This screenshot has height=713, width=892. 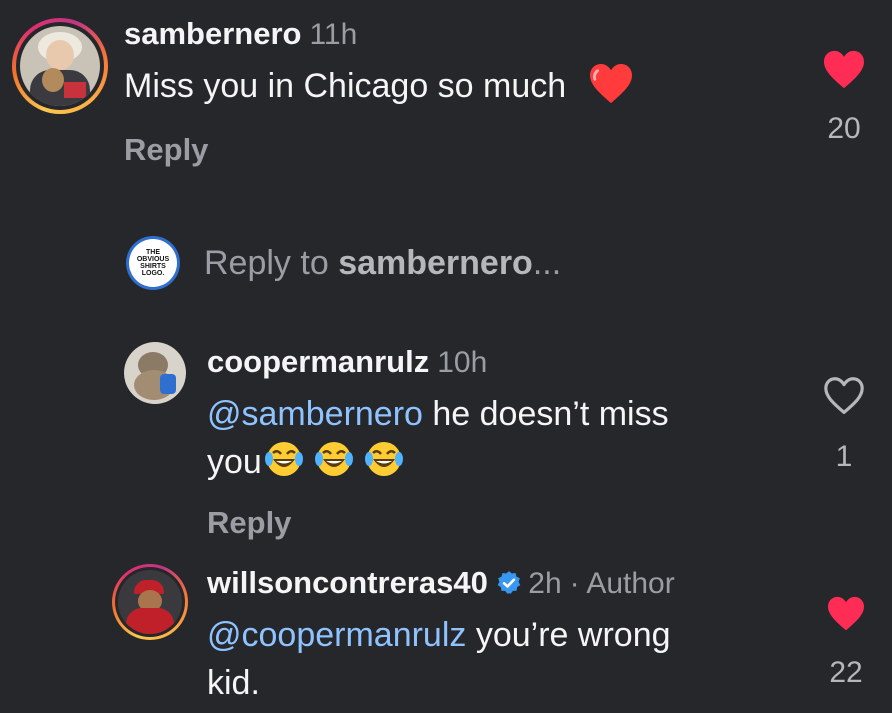 I want to click on heart-outline-icon, so click(x=844, y=395).